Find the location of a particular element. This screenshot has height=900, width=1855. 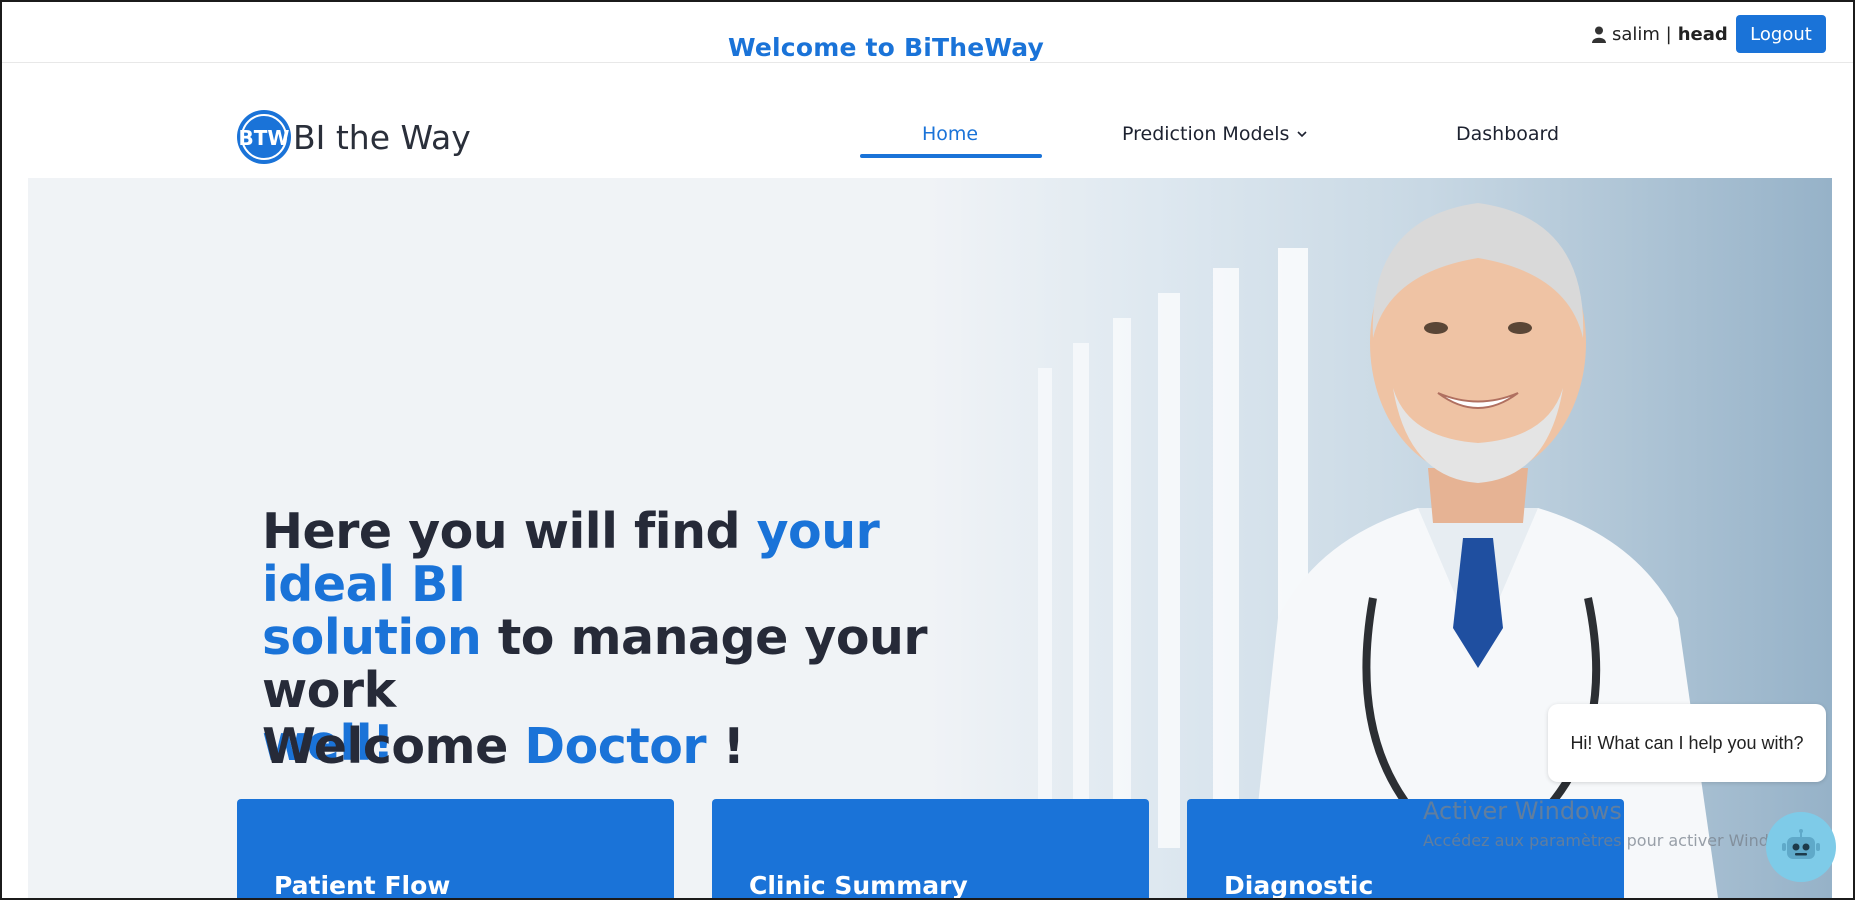

watermark-line1: Activer Windows is located at coordinates (1522, 811).